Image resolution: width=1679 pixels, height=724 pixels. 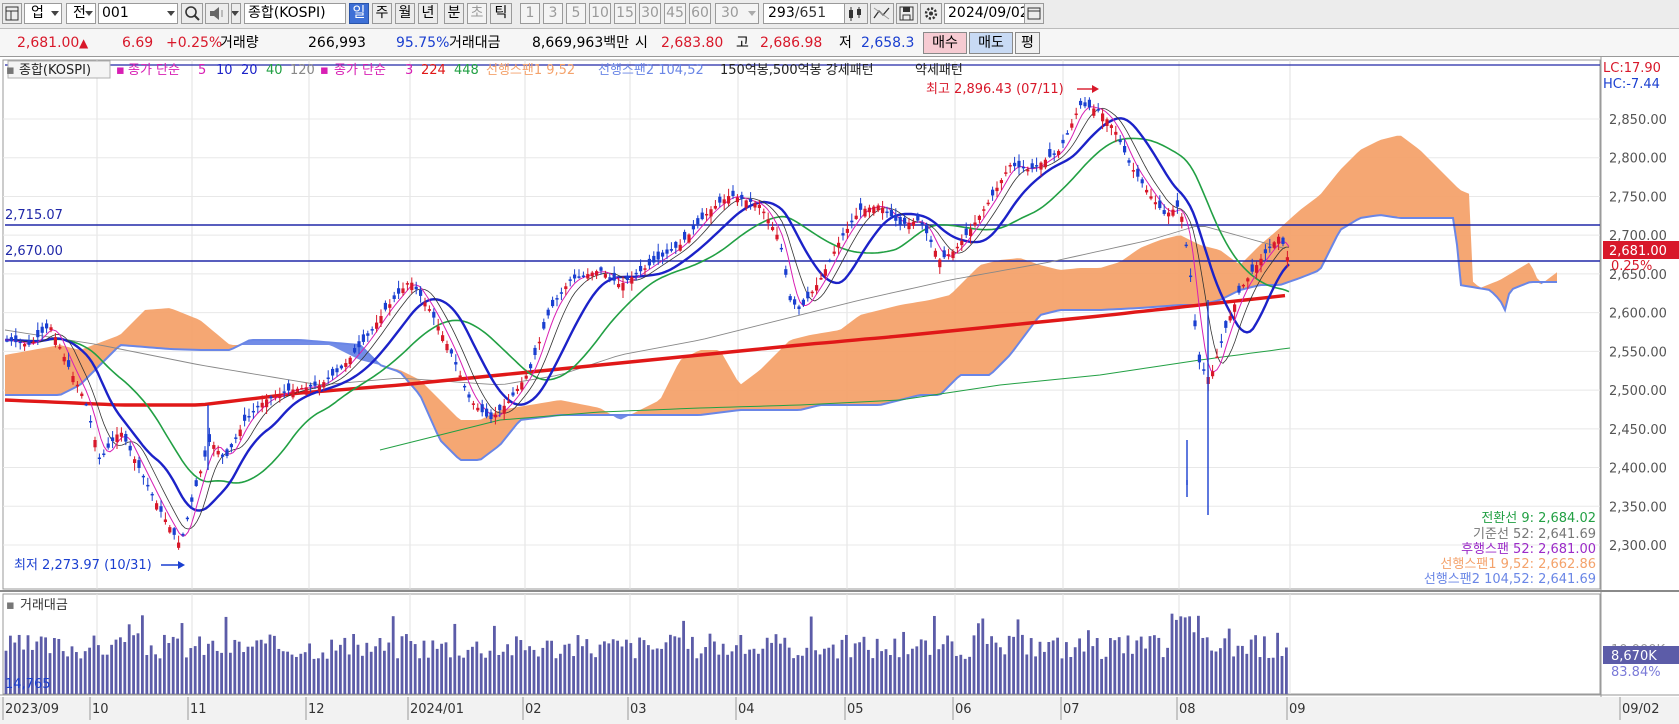 What do you see at coordinates (81, 13) in the screenshot?
I see `prev-select: 전` at bounding box center [81, 13].